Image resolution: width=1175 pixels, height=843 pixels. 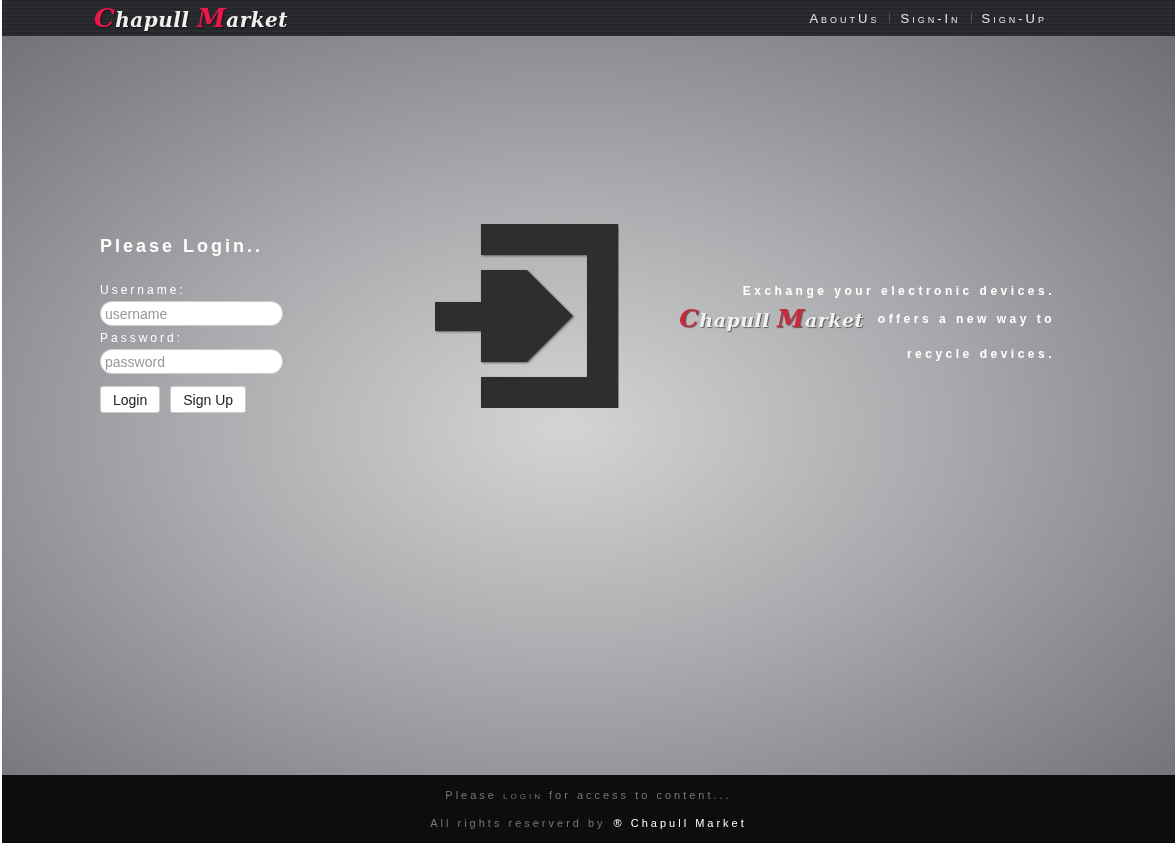 I want to click on nav-link: Sign-Up, so click(x=1014, y=18).